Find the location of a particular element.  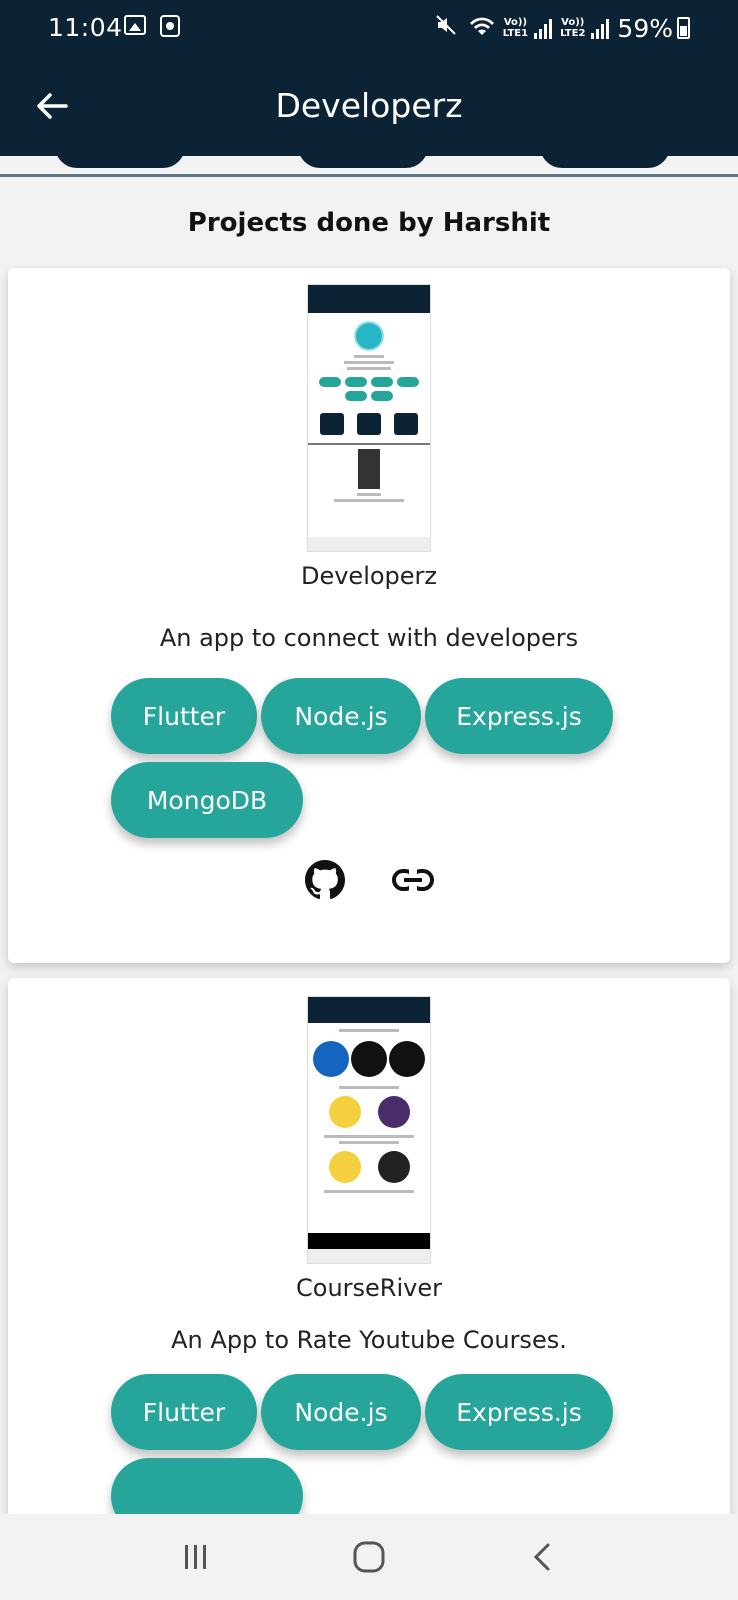

status-time: 11:04 is located at coordinates (85, 27).